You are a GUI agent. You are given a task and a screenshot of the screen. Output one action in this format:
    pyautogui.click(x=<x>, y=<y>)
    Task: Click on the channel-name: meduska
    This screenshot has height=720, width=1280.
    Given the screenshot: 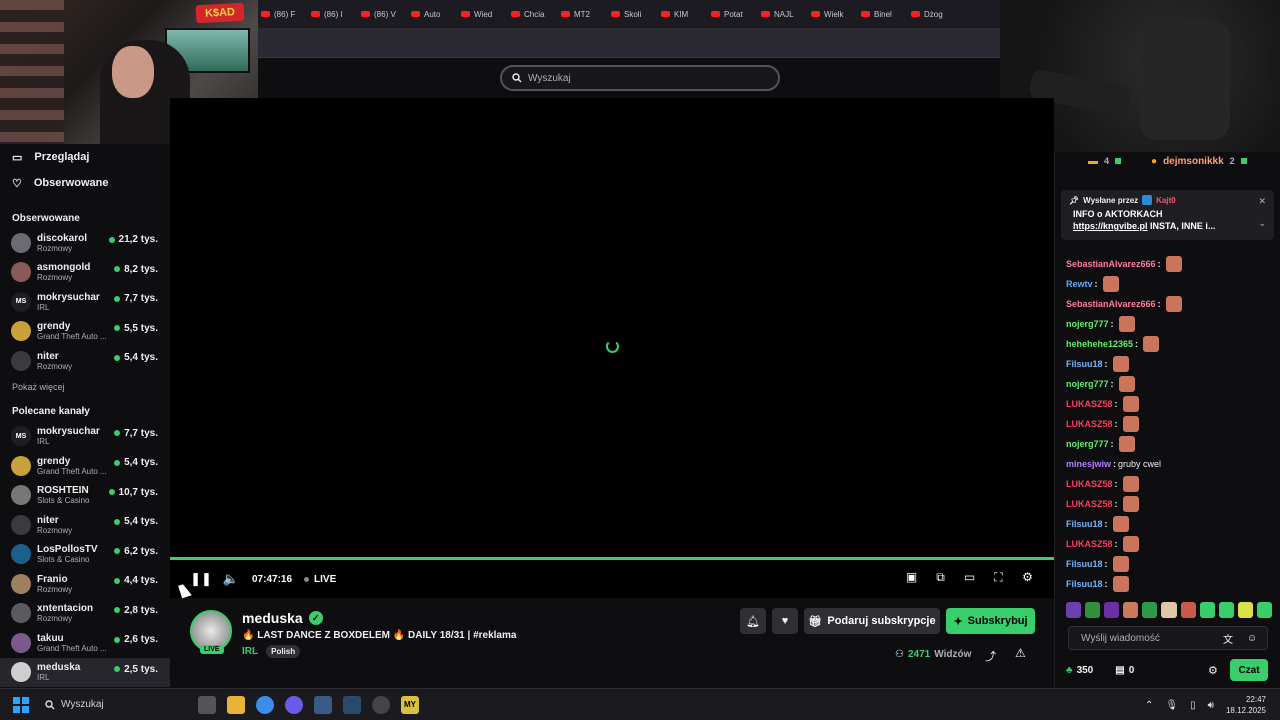 What is the action you would take?
    pyautogui.click(x=272, y=618)
    